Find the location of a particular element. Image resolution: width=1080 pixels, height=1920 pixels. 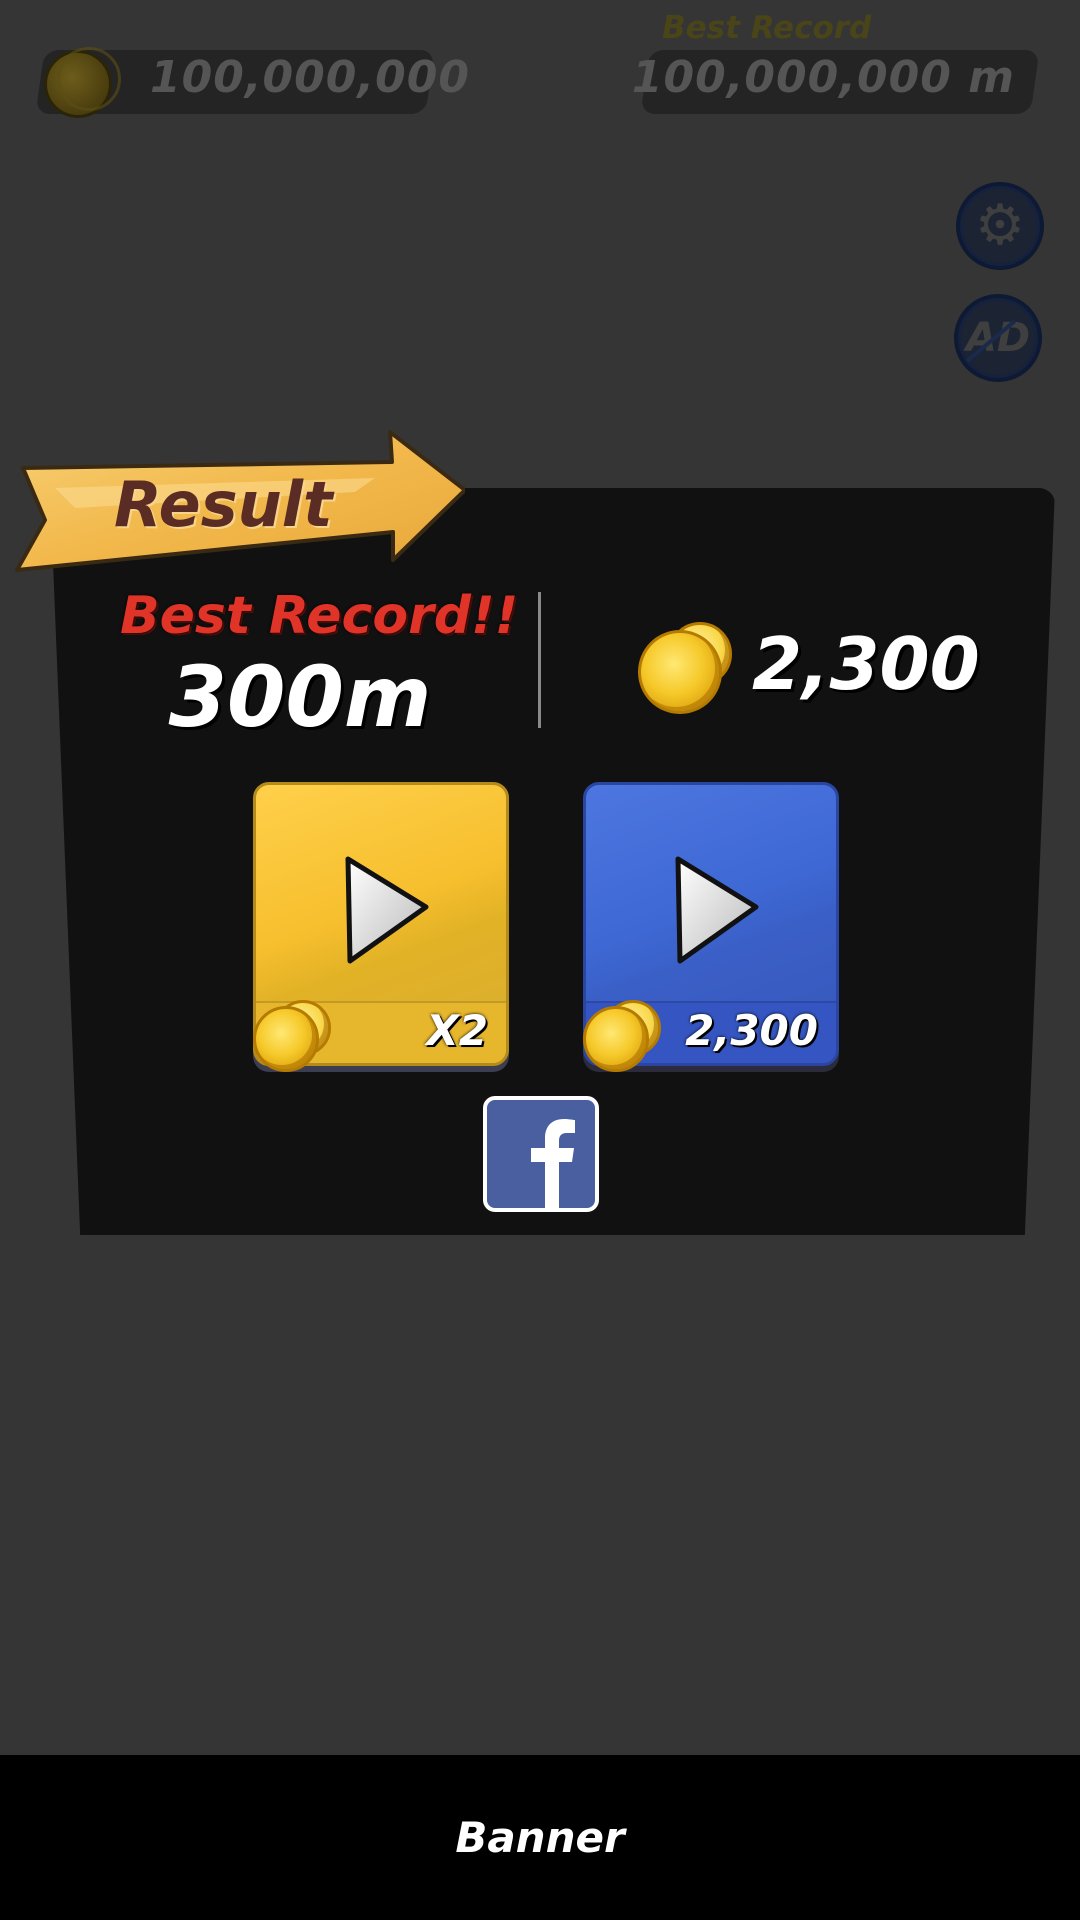

facebook-icon is located at coordinates (553, 1163).